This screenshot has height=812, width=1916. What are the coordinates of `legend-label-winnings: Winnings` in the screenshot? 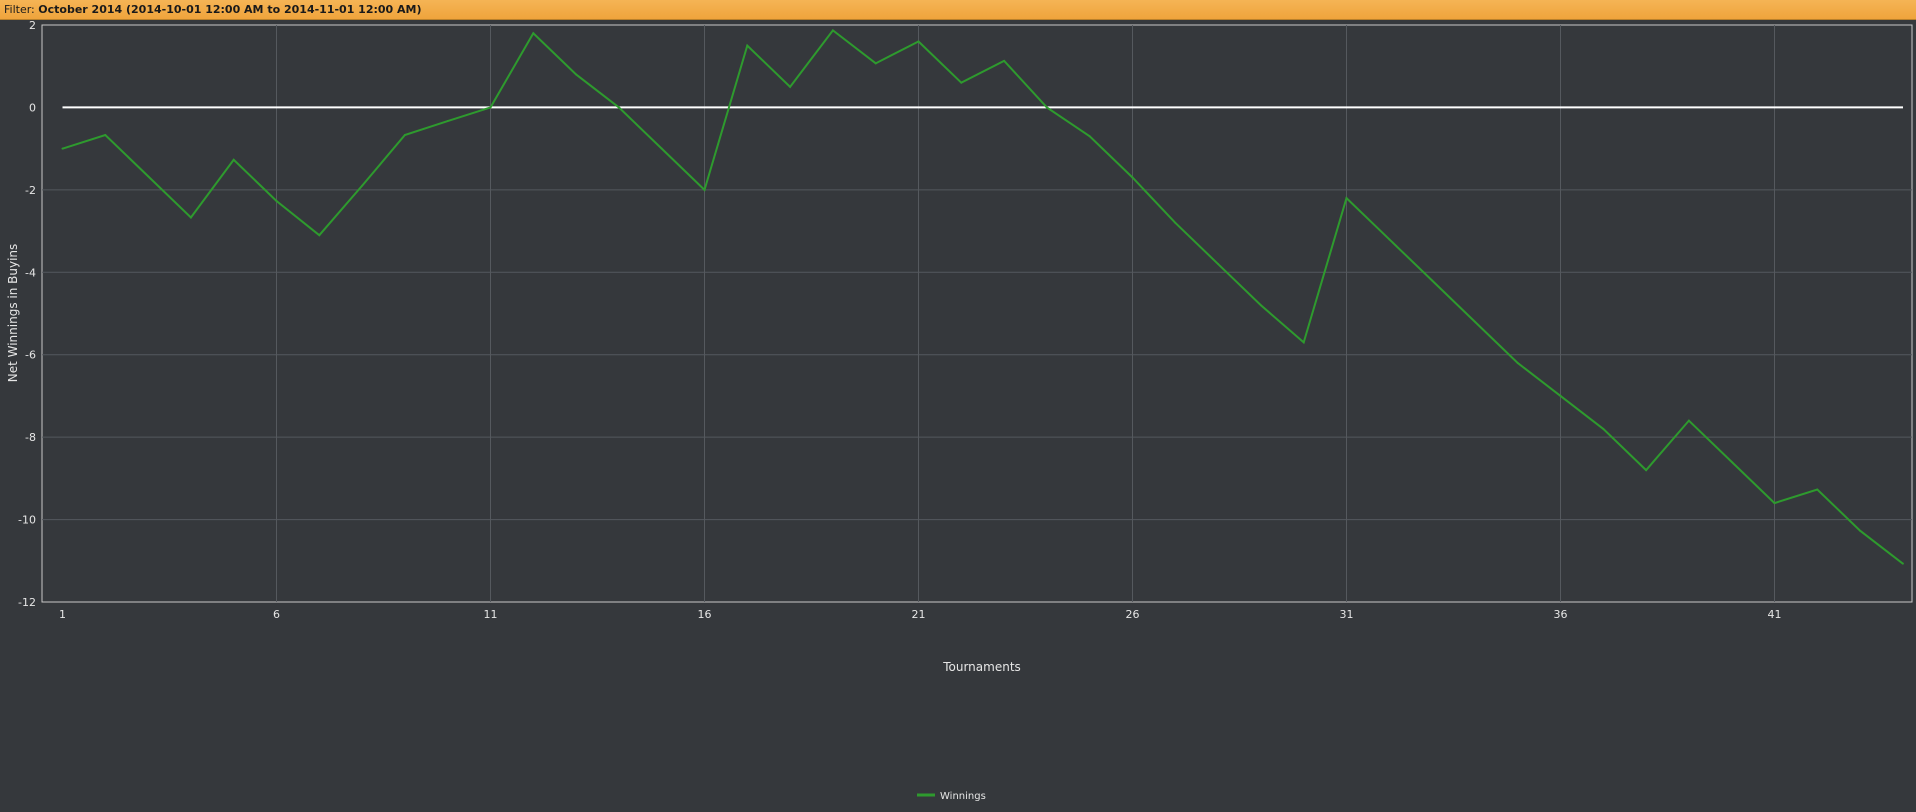 It's located at (963, 796).